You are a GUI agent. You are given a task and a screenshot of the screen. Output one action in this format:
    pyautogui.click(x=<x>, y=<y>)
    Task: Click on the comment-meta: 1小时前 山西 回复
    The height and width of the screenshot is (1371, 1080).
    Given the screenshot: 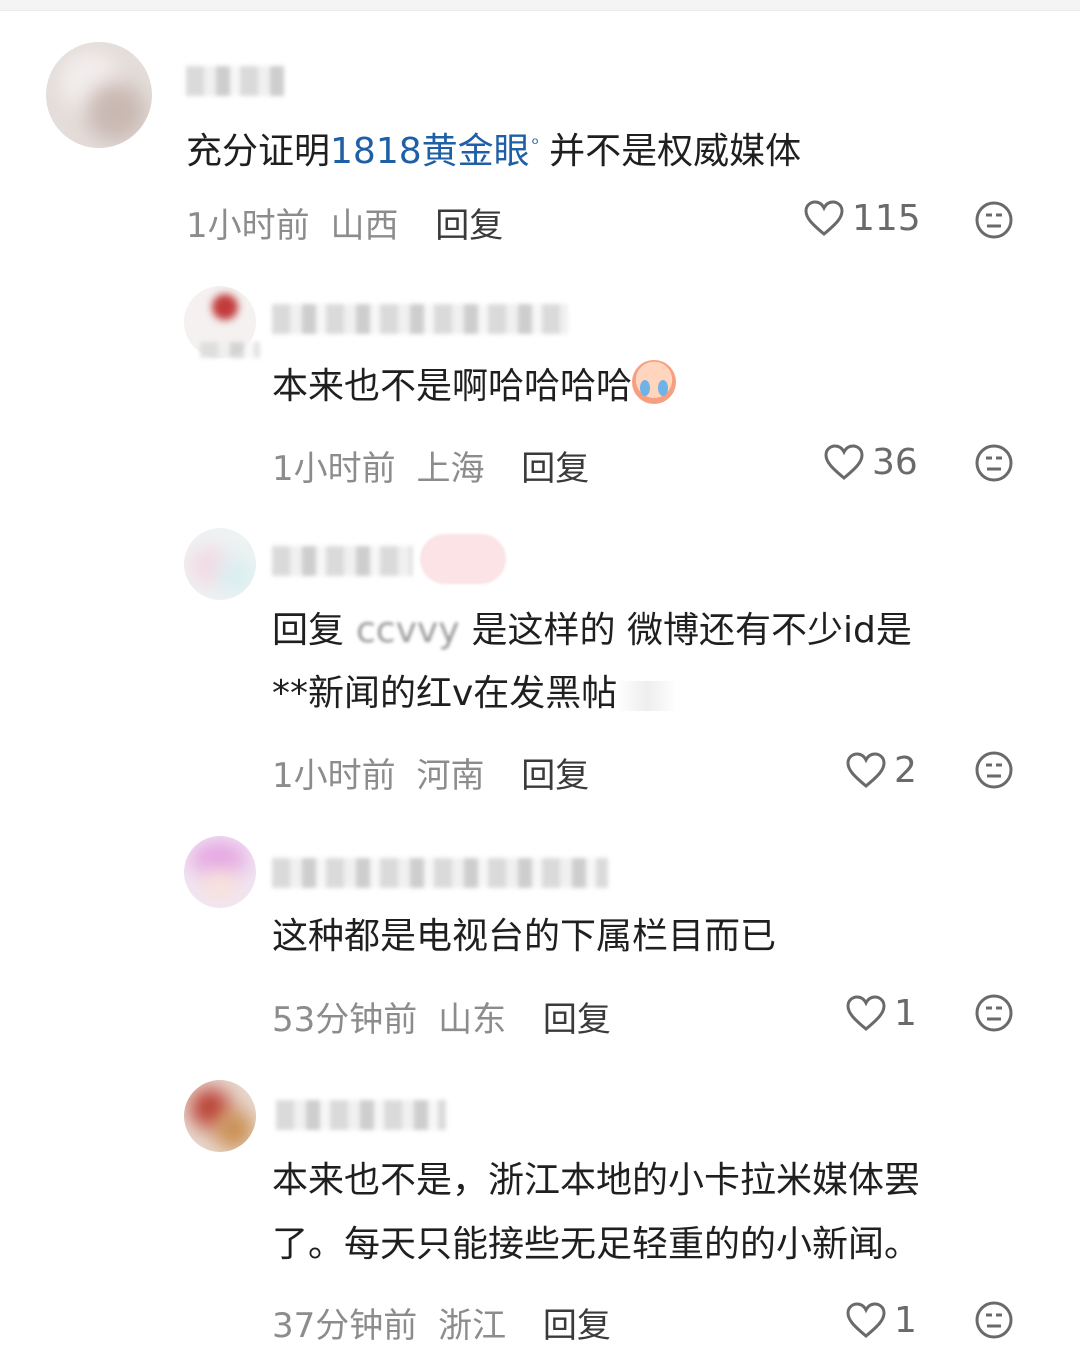 What is the action you would take?
    pyautogui.click(x=344, y=222)
    